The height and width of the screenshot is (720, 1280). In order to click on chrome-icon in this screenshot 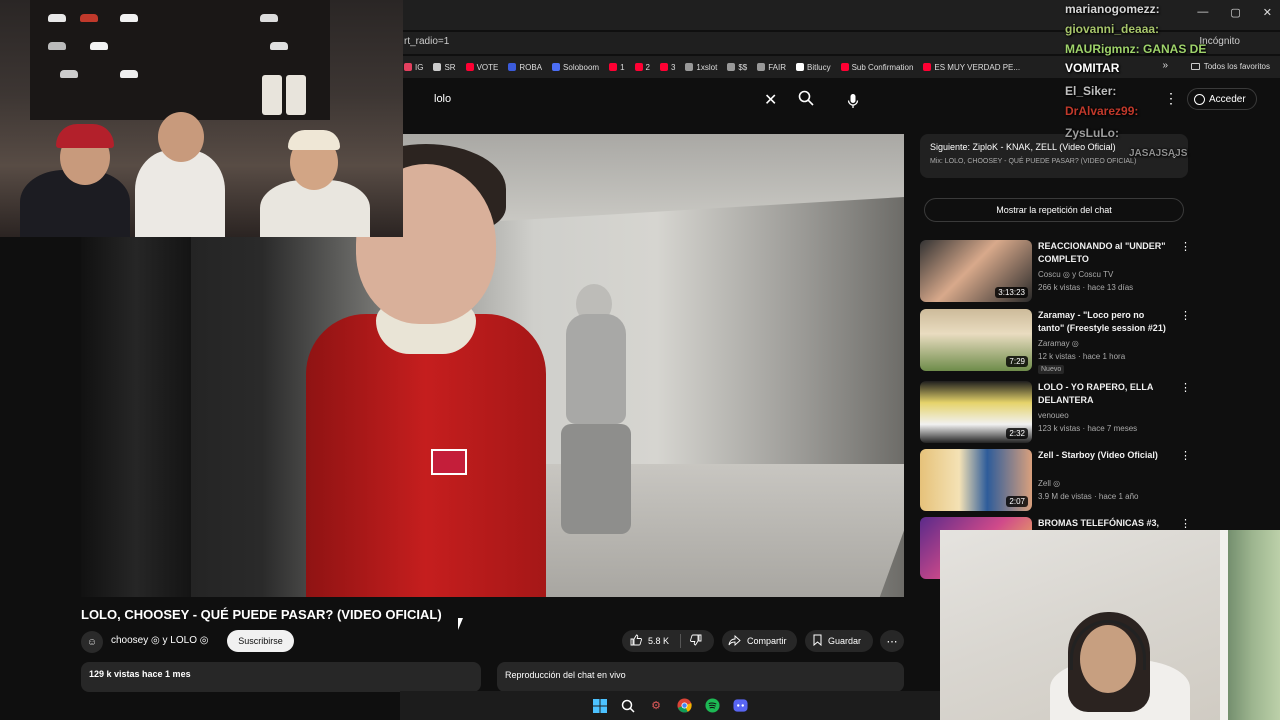, I will do `click(684, 706)`.